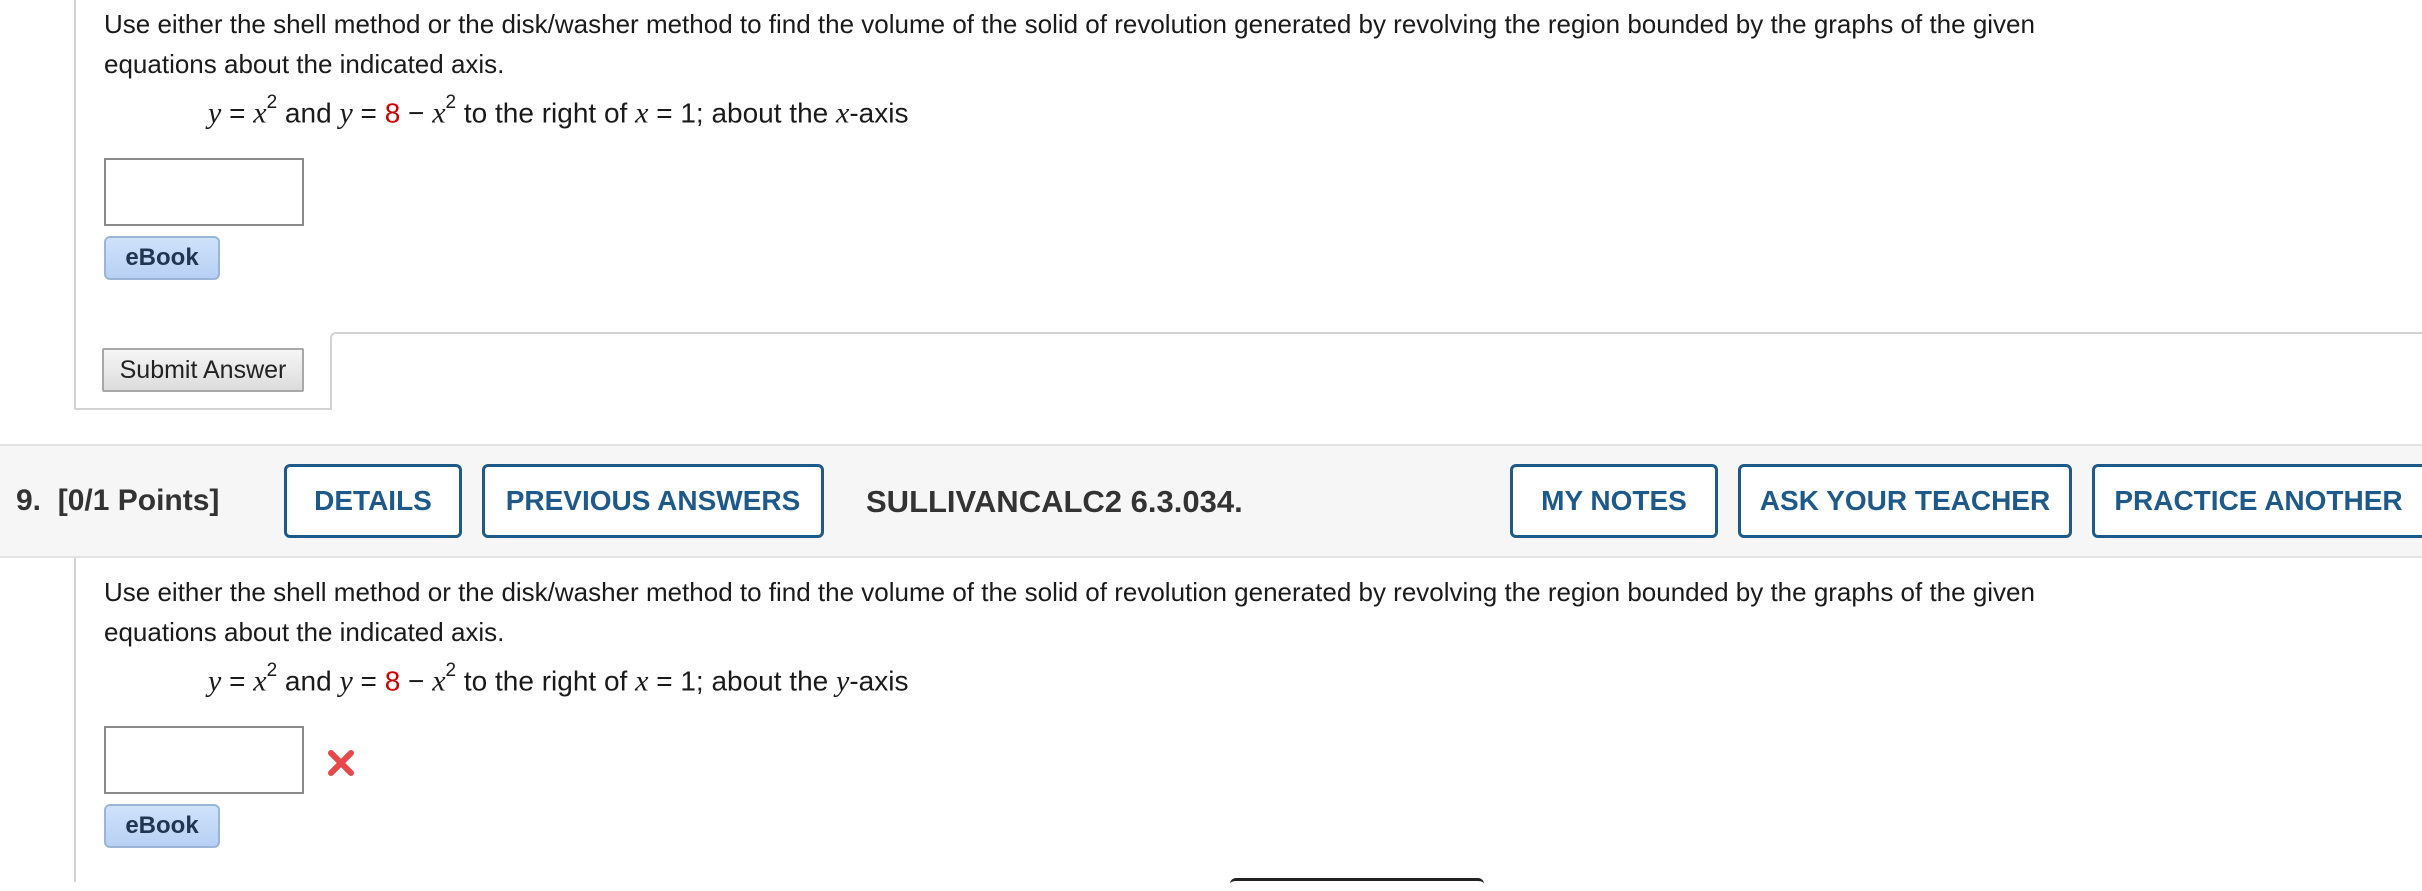  Describe the element at coordinates (203, 409) in the screenshot. I see `question8-panel-border-bottom` at that location.